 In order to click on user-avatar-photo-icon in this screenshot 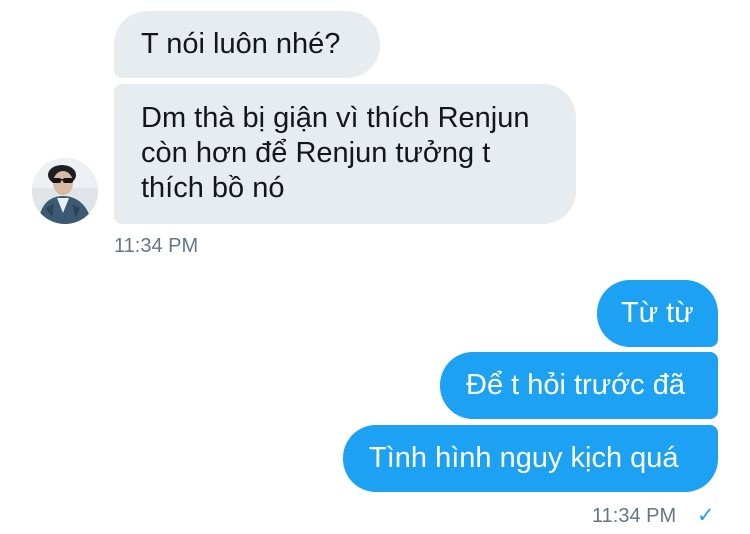, I will do `click(65, 191)`.